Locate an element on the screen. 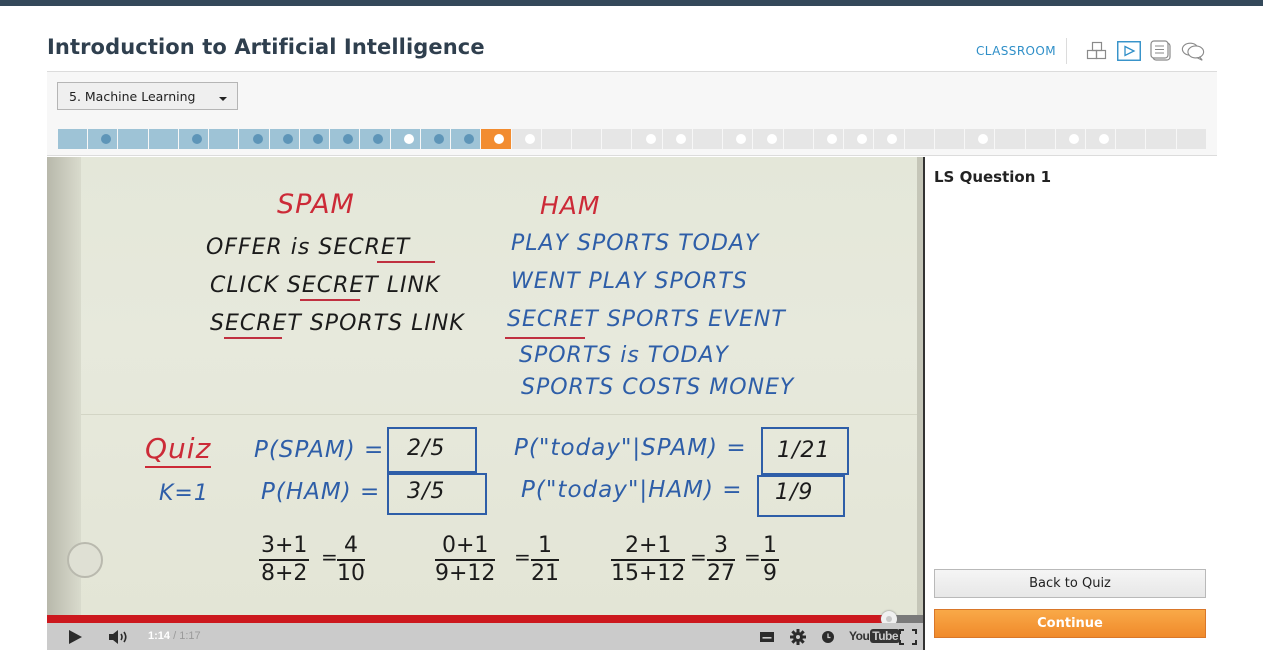 The image size is (1263, 650). classroom-link: CLASSROOM is located at coordinates (1016, 51).